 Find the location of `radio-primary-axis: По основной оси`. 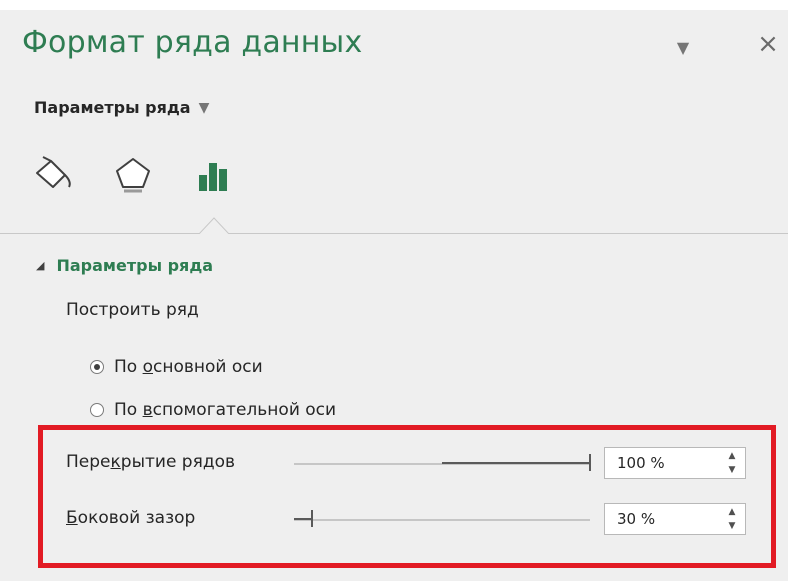

radio-primary-axis: По основной оси is located at coordinates (176, 367).